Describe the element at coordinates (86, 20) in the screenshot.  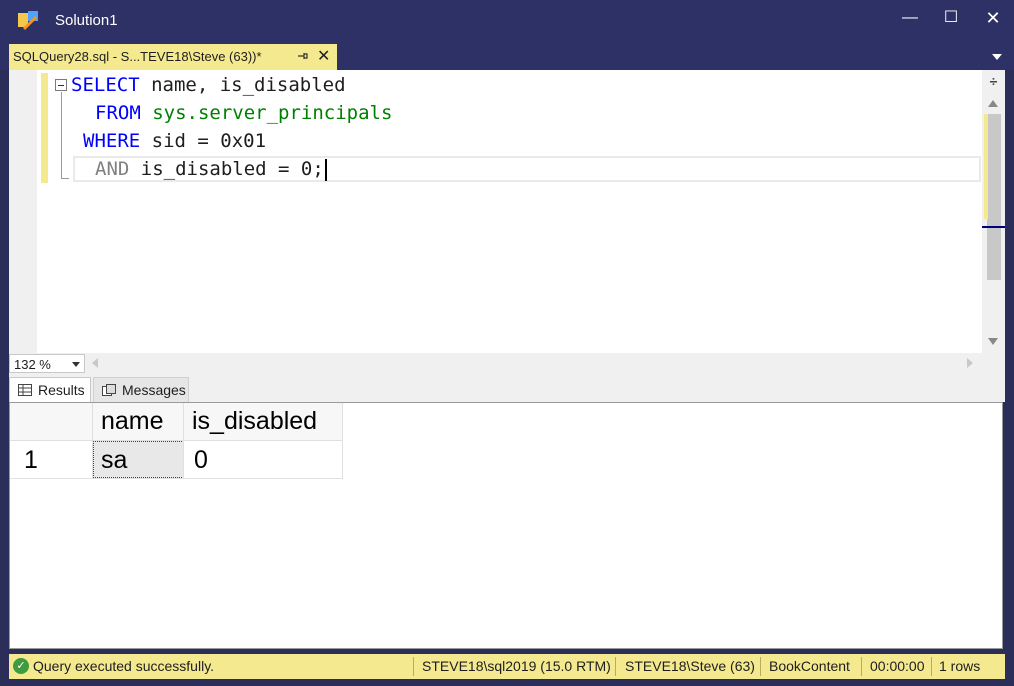
I see `window-title: Solution1` at that location.